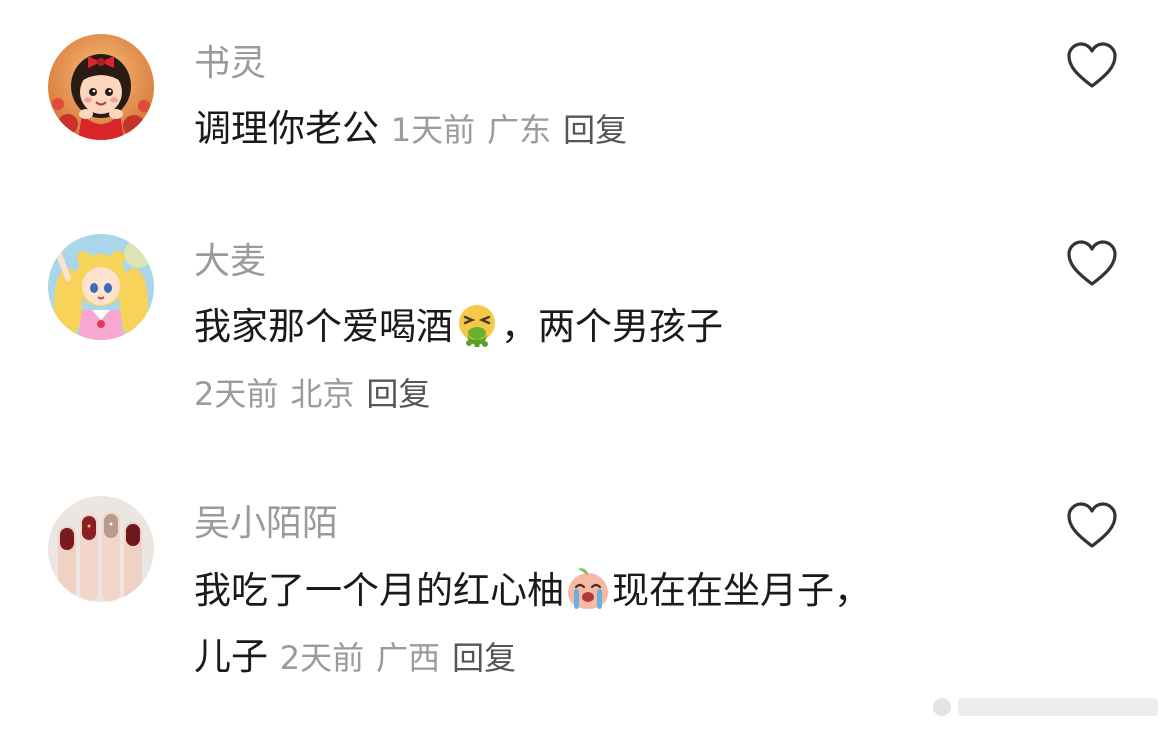  What do you see at coordinates (231, 656) in the screenshot?
I see `comment-content-line2: 儿子` at bounding box center [231, 656].